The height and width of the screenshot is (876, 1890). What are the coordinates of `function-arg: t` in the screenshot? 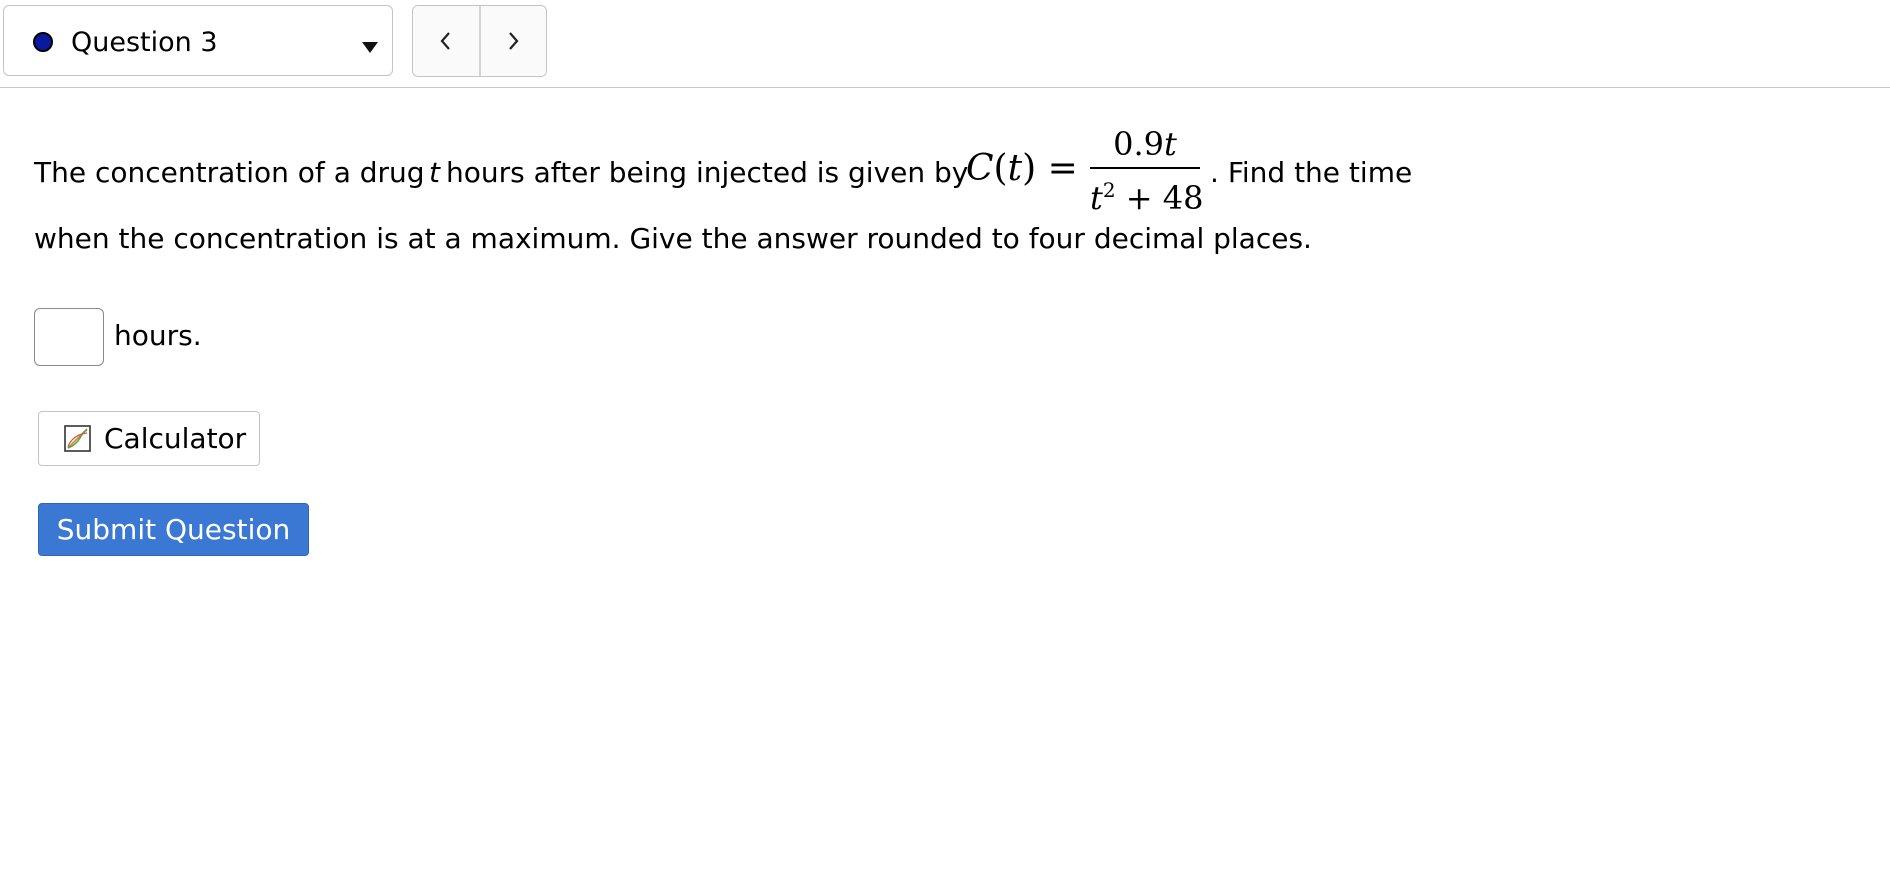 It's located at (1015, 168).